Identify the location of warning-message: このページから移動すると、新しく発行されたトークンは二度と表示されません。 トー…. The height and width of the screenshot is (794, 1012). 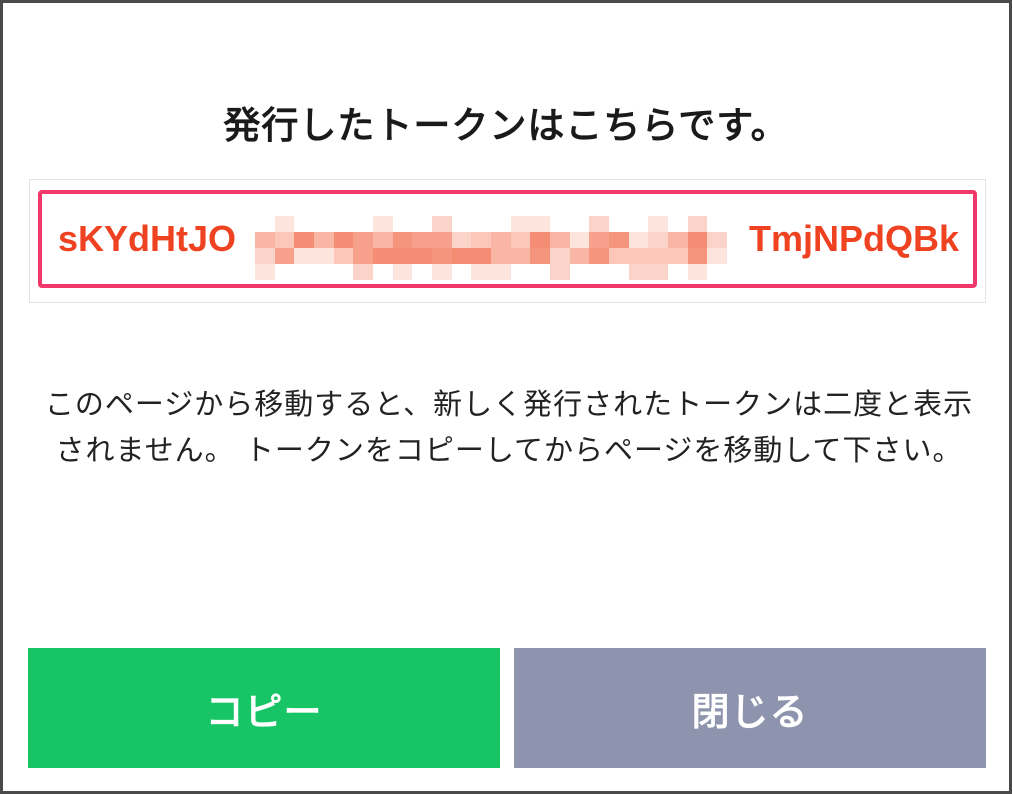
(509, 427).